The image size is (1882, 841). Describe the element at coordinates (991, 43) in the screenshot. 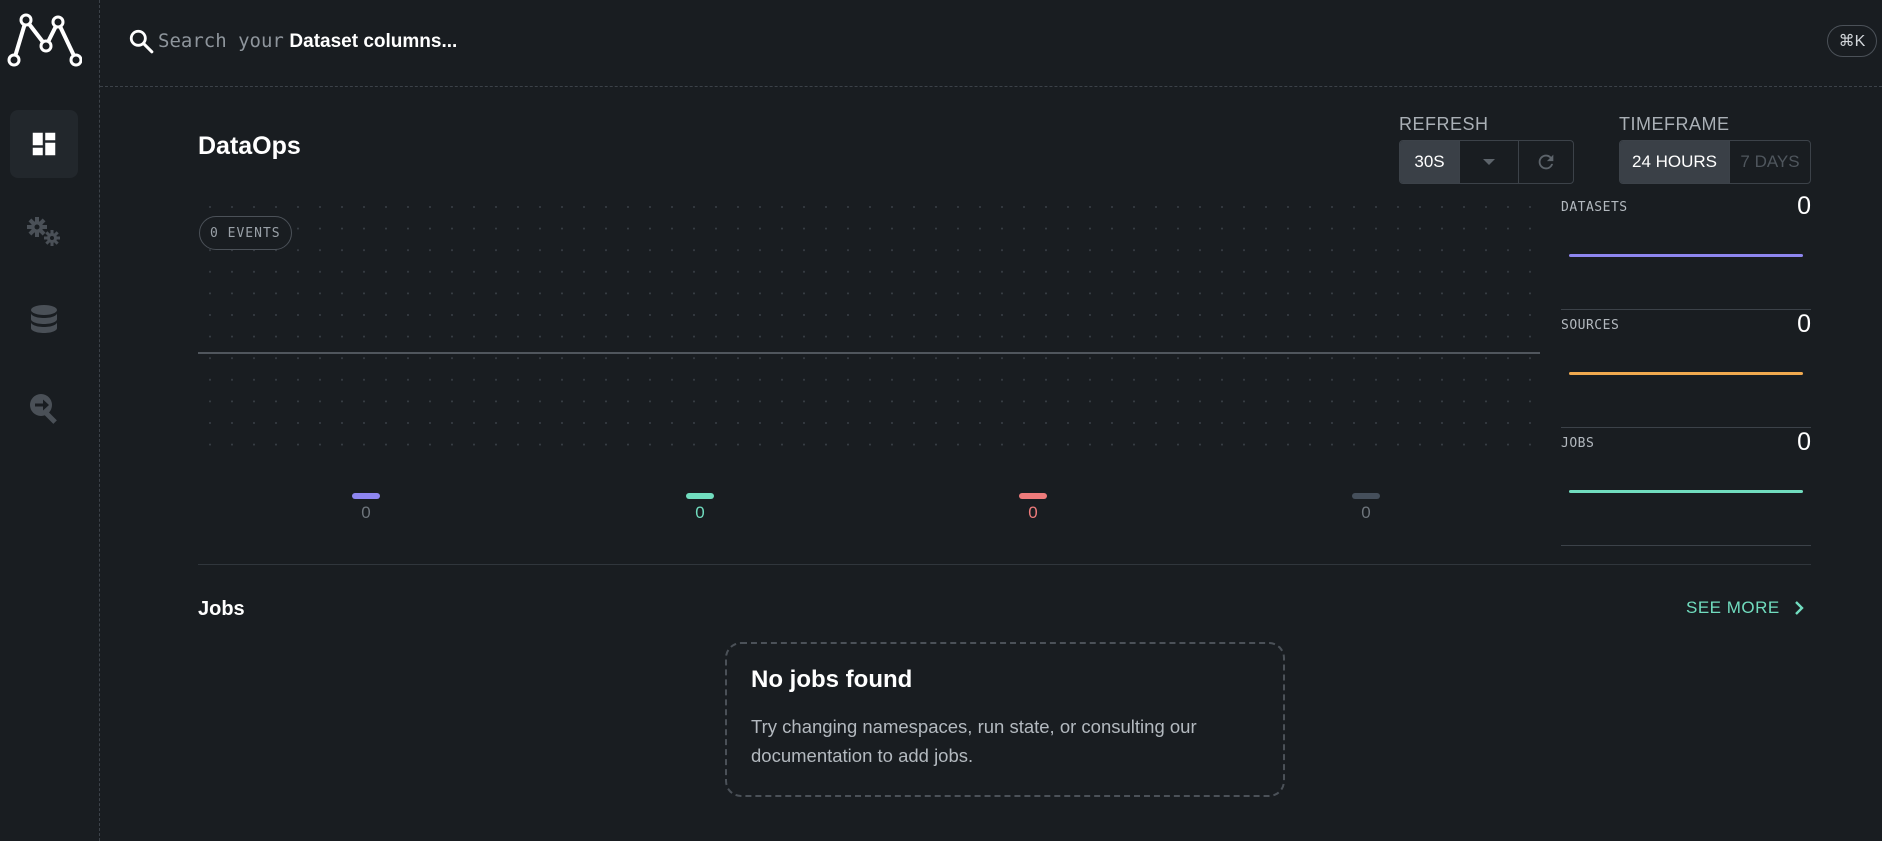

I see `header: Search your Dataset columns... ⌘K` at that location.